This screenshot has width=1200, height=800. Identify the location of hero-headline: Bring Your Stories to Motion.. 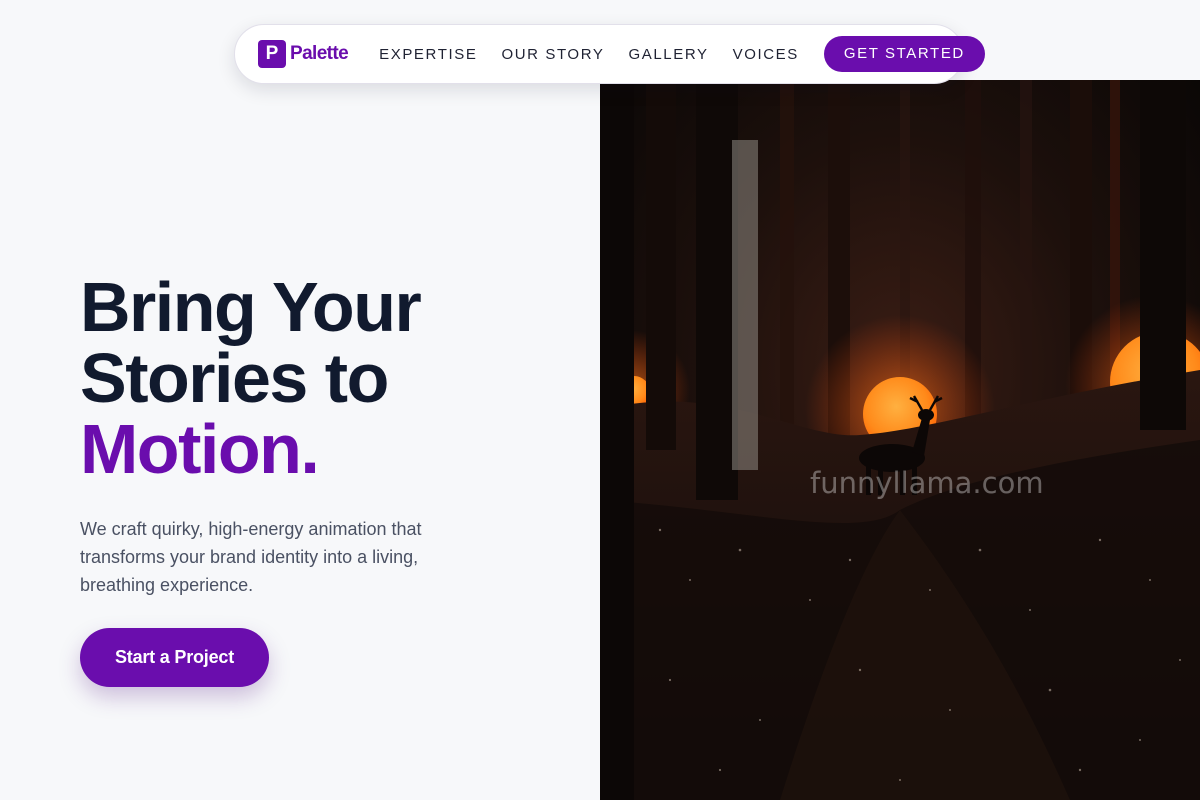
(315, 378).